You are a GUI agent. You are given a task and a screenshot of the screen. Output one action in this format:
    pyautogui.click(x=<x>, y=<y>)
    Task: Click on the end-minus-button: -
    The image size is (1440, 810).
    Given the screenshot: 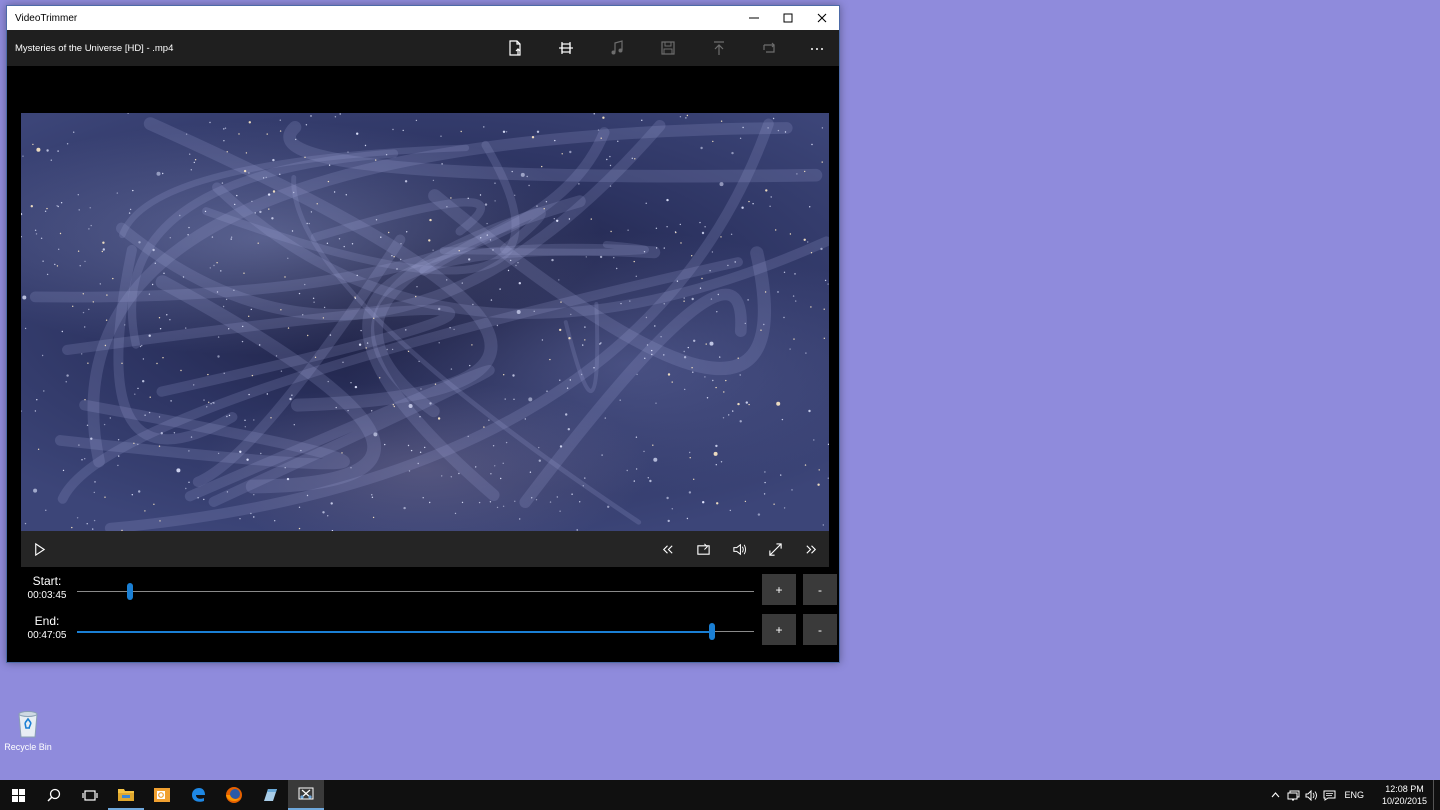 What is the action you would take?
    pyautogui.click(x=820, y=629)
    